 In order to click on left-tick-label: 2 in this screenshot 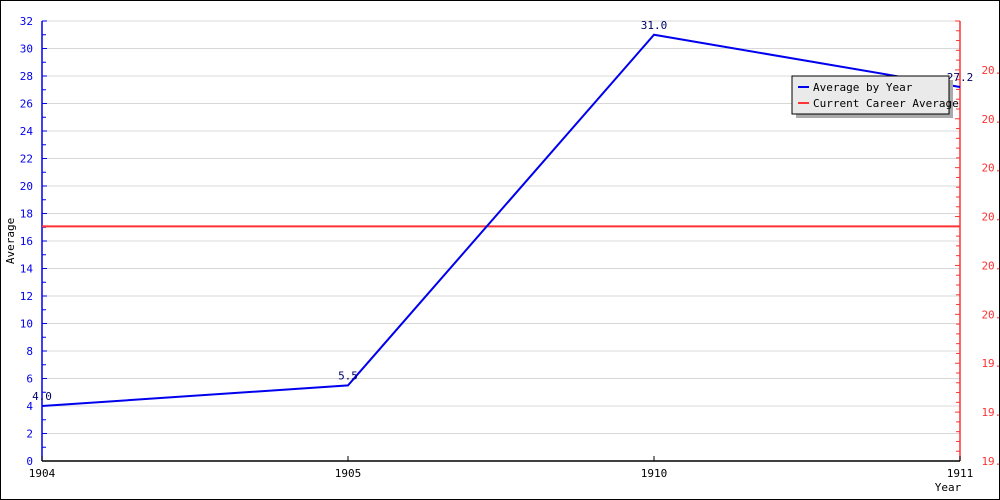, I will do `click(29, 434)`.